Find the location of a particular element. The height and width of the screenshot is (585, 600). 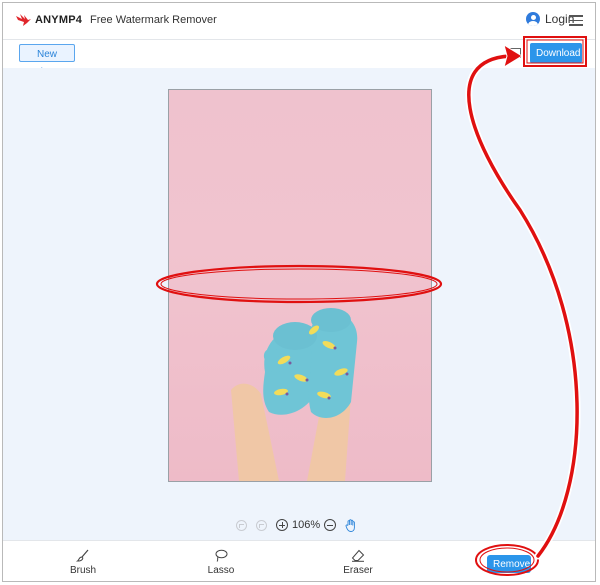

login-button: Login is located at coordinates (550, 19).